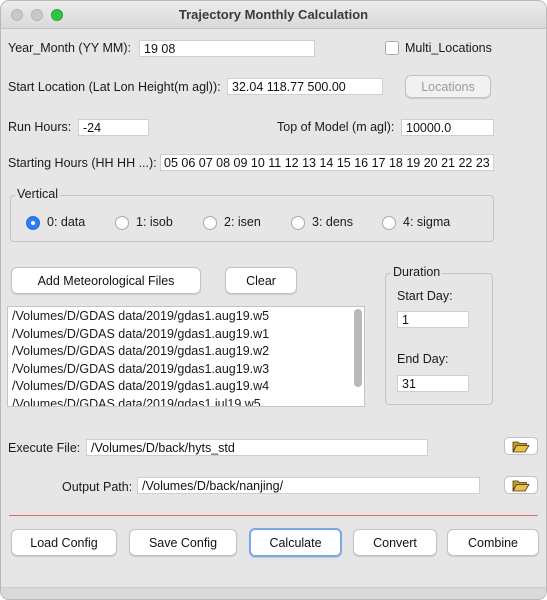  I want to click on vertical-option-isen-radio, so click(210, 223).